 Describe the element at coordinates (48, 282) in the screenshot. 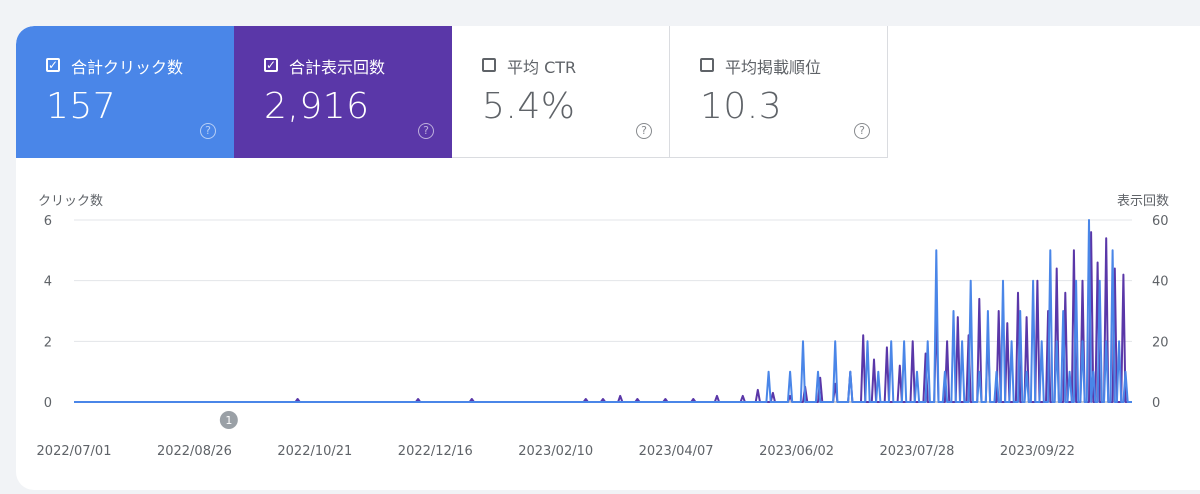

I see `left-tick-label: 4` at that location.